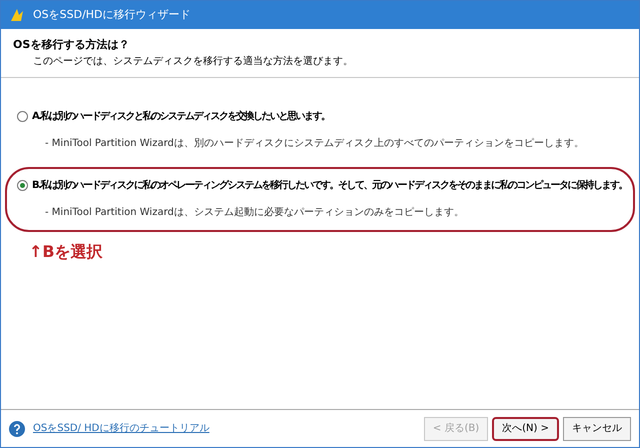 The image size is (640, 448). I want to click on wizard-button: 次へ(N) >, so click(525, 428).